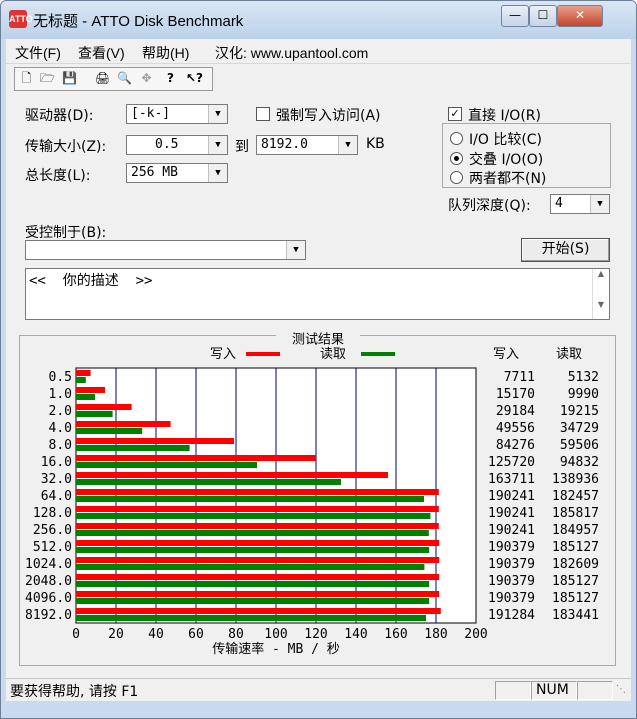  What do you see at coordinates (318, 20) in the screenshot?
I see `title-bar: ATTO 无标题 - ATTO Disk Benchmark — ☐ ✕` at bounding box center [318, 20].